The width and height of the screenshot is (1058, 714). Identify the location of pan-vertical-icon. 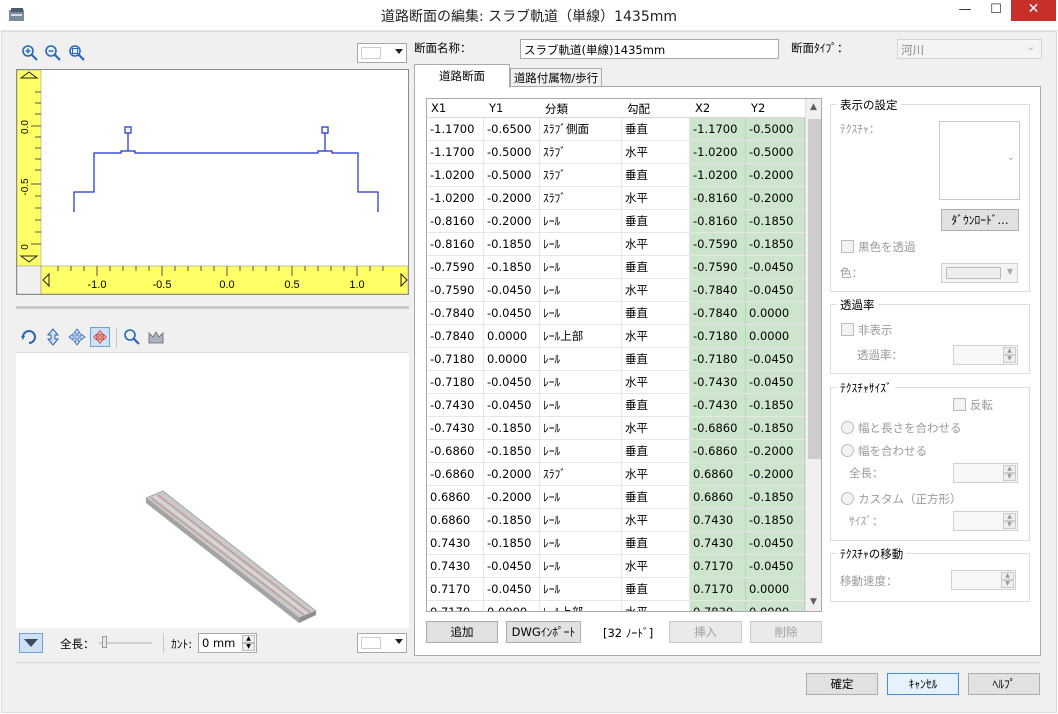
(53, 337).